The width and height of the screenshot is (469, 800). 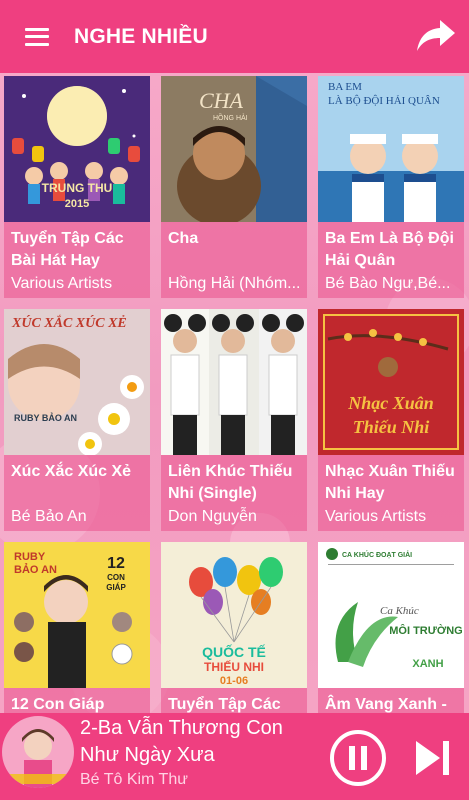 What do you see at coordinates (38, 752) in the screenshot?
I see `now-playing-thumbnail` at bounding box center [38, 752].